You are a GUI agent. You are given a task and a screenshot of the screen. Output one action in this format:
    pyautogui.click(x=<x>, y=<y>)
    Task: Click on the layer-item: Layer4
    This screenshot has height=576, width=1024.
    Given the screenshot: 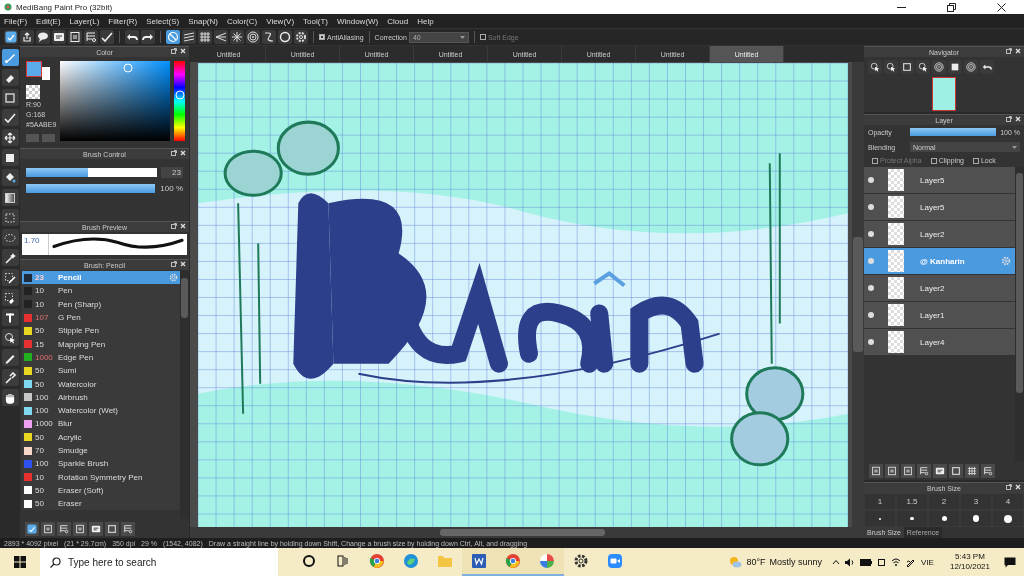 What is the action you would take?
    pyautogui.click(x=939, y=342)
    